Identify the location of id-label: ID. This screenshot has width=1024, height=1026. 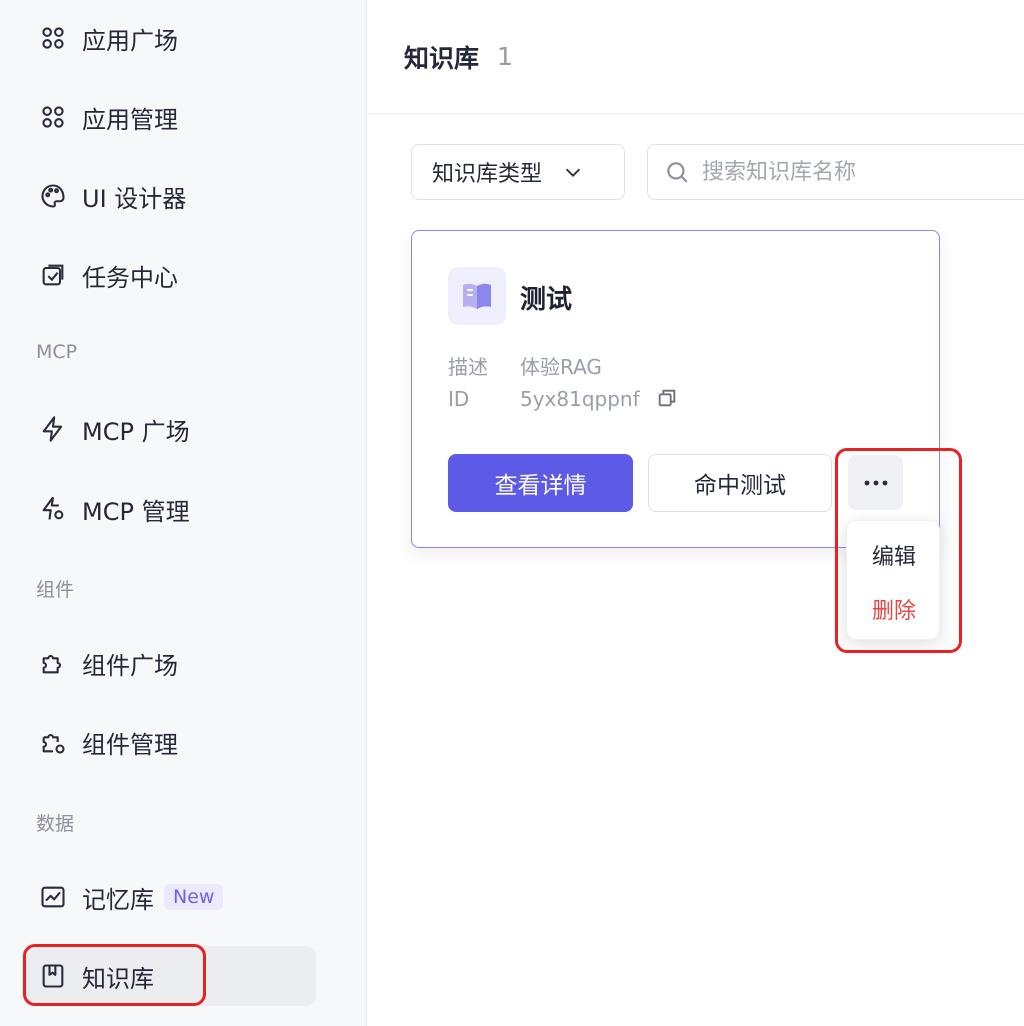
(459, 399).